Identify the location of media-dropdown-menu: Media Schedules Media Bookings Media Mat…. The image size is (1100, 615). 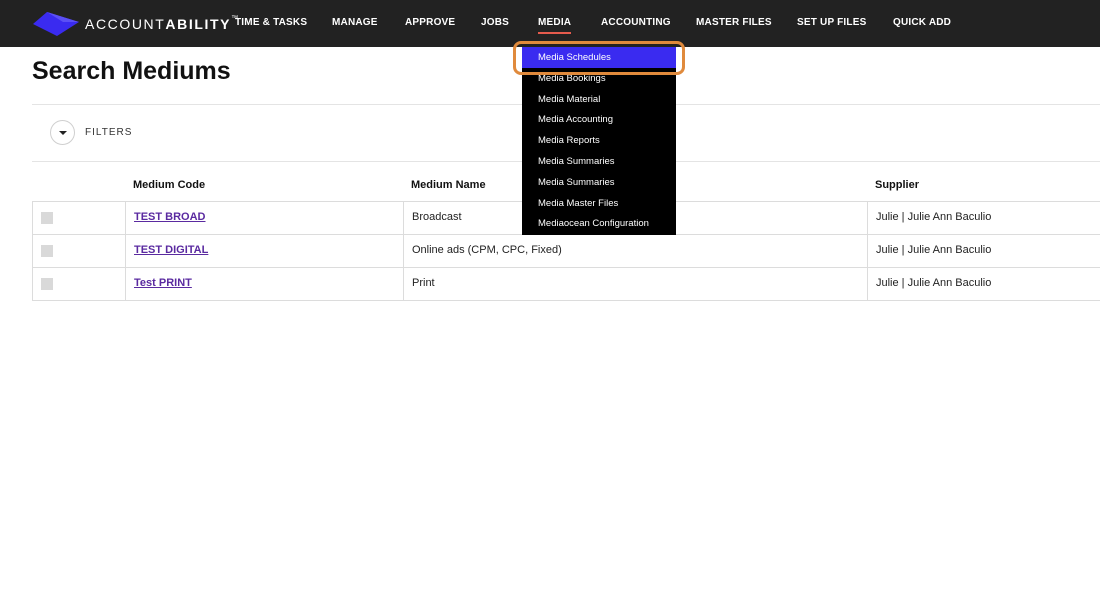
(599, 141).